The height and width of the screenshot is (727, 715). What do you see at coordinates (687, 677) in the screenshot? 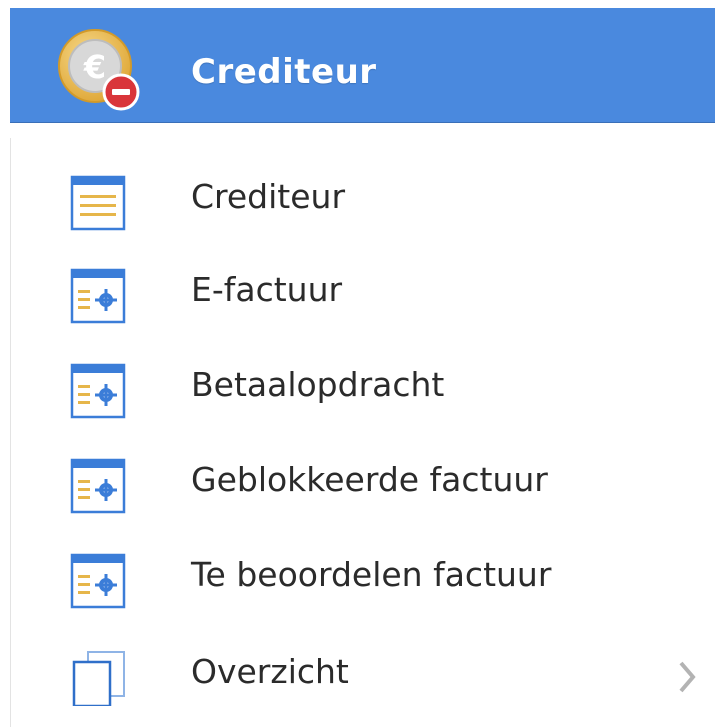
I see `chevron-right-icon` at bounding box center [687, 677].